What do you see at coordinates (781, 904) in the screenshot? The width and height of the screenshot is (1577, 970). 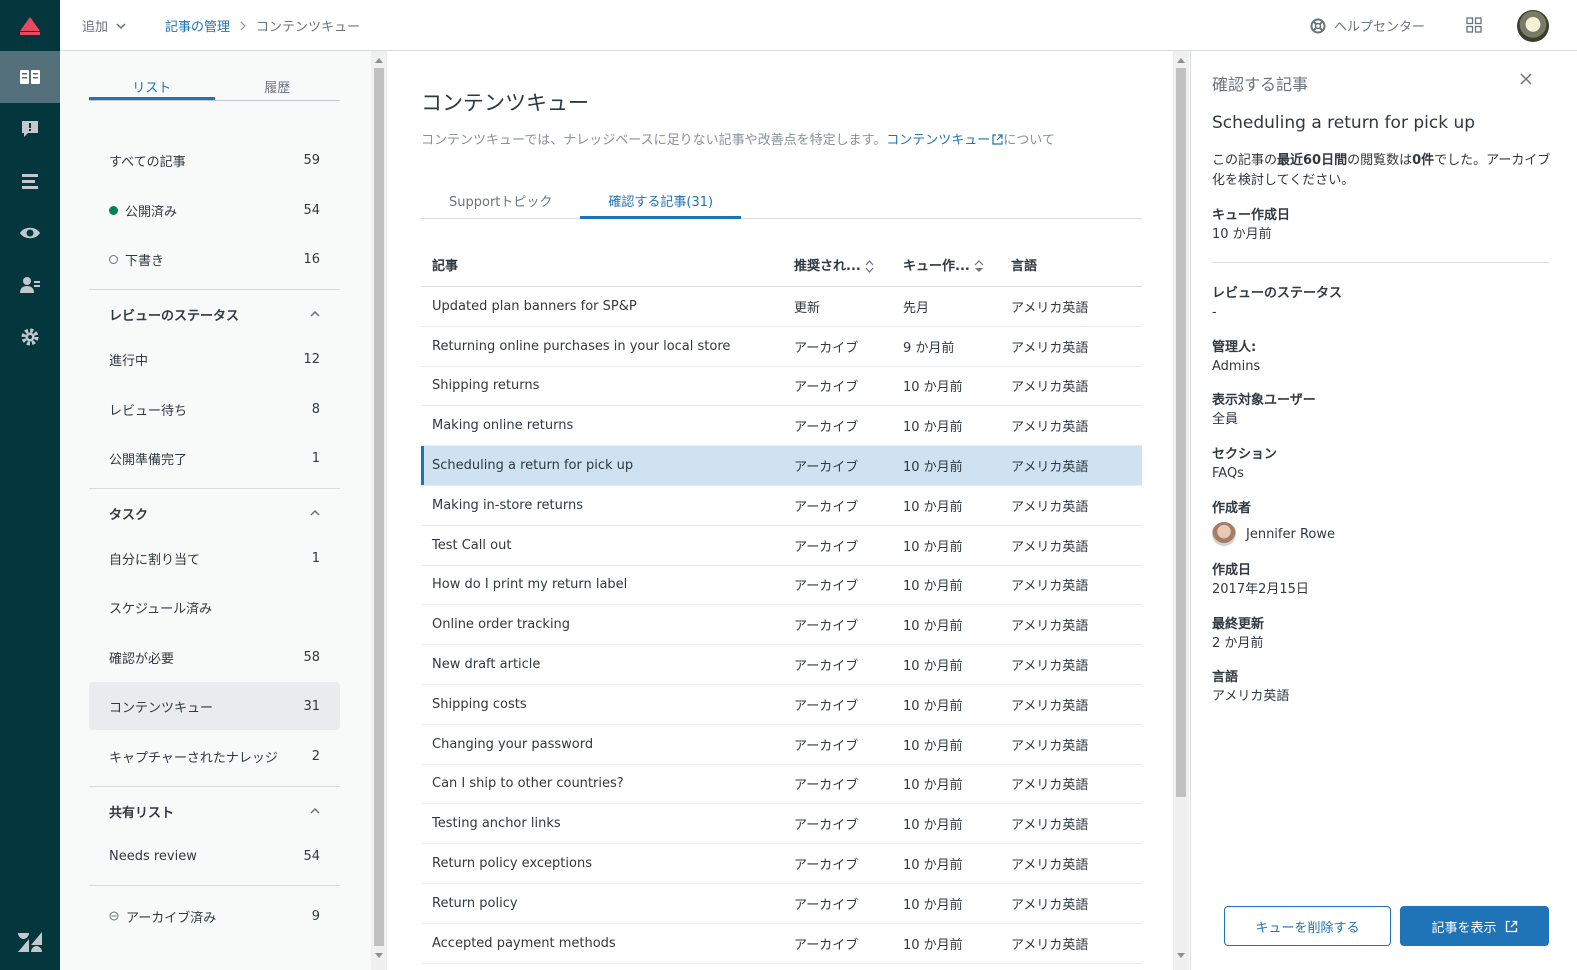 I see `table-row: Return policy アーカイブ 10 か月前 アメリカ英語` at bounding box center [781, 904].